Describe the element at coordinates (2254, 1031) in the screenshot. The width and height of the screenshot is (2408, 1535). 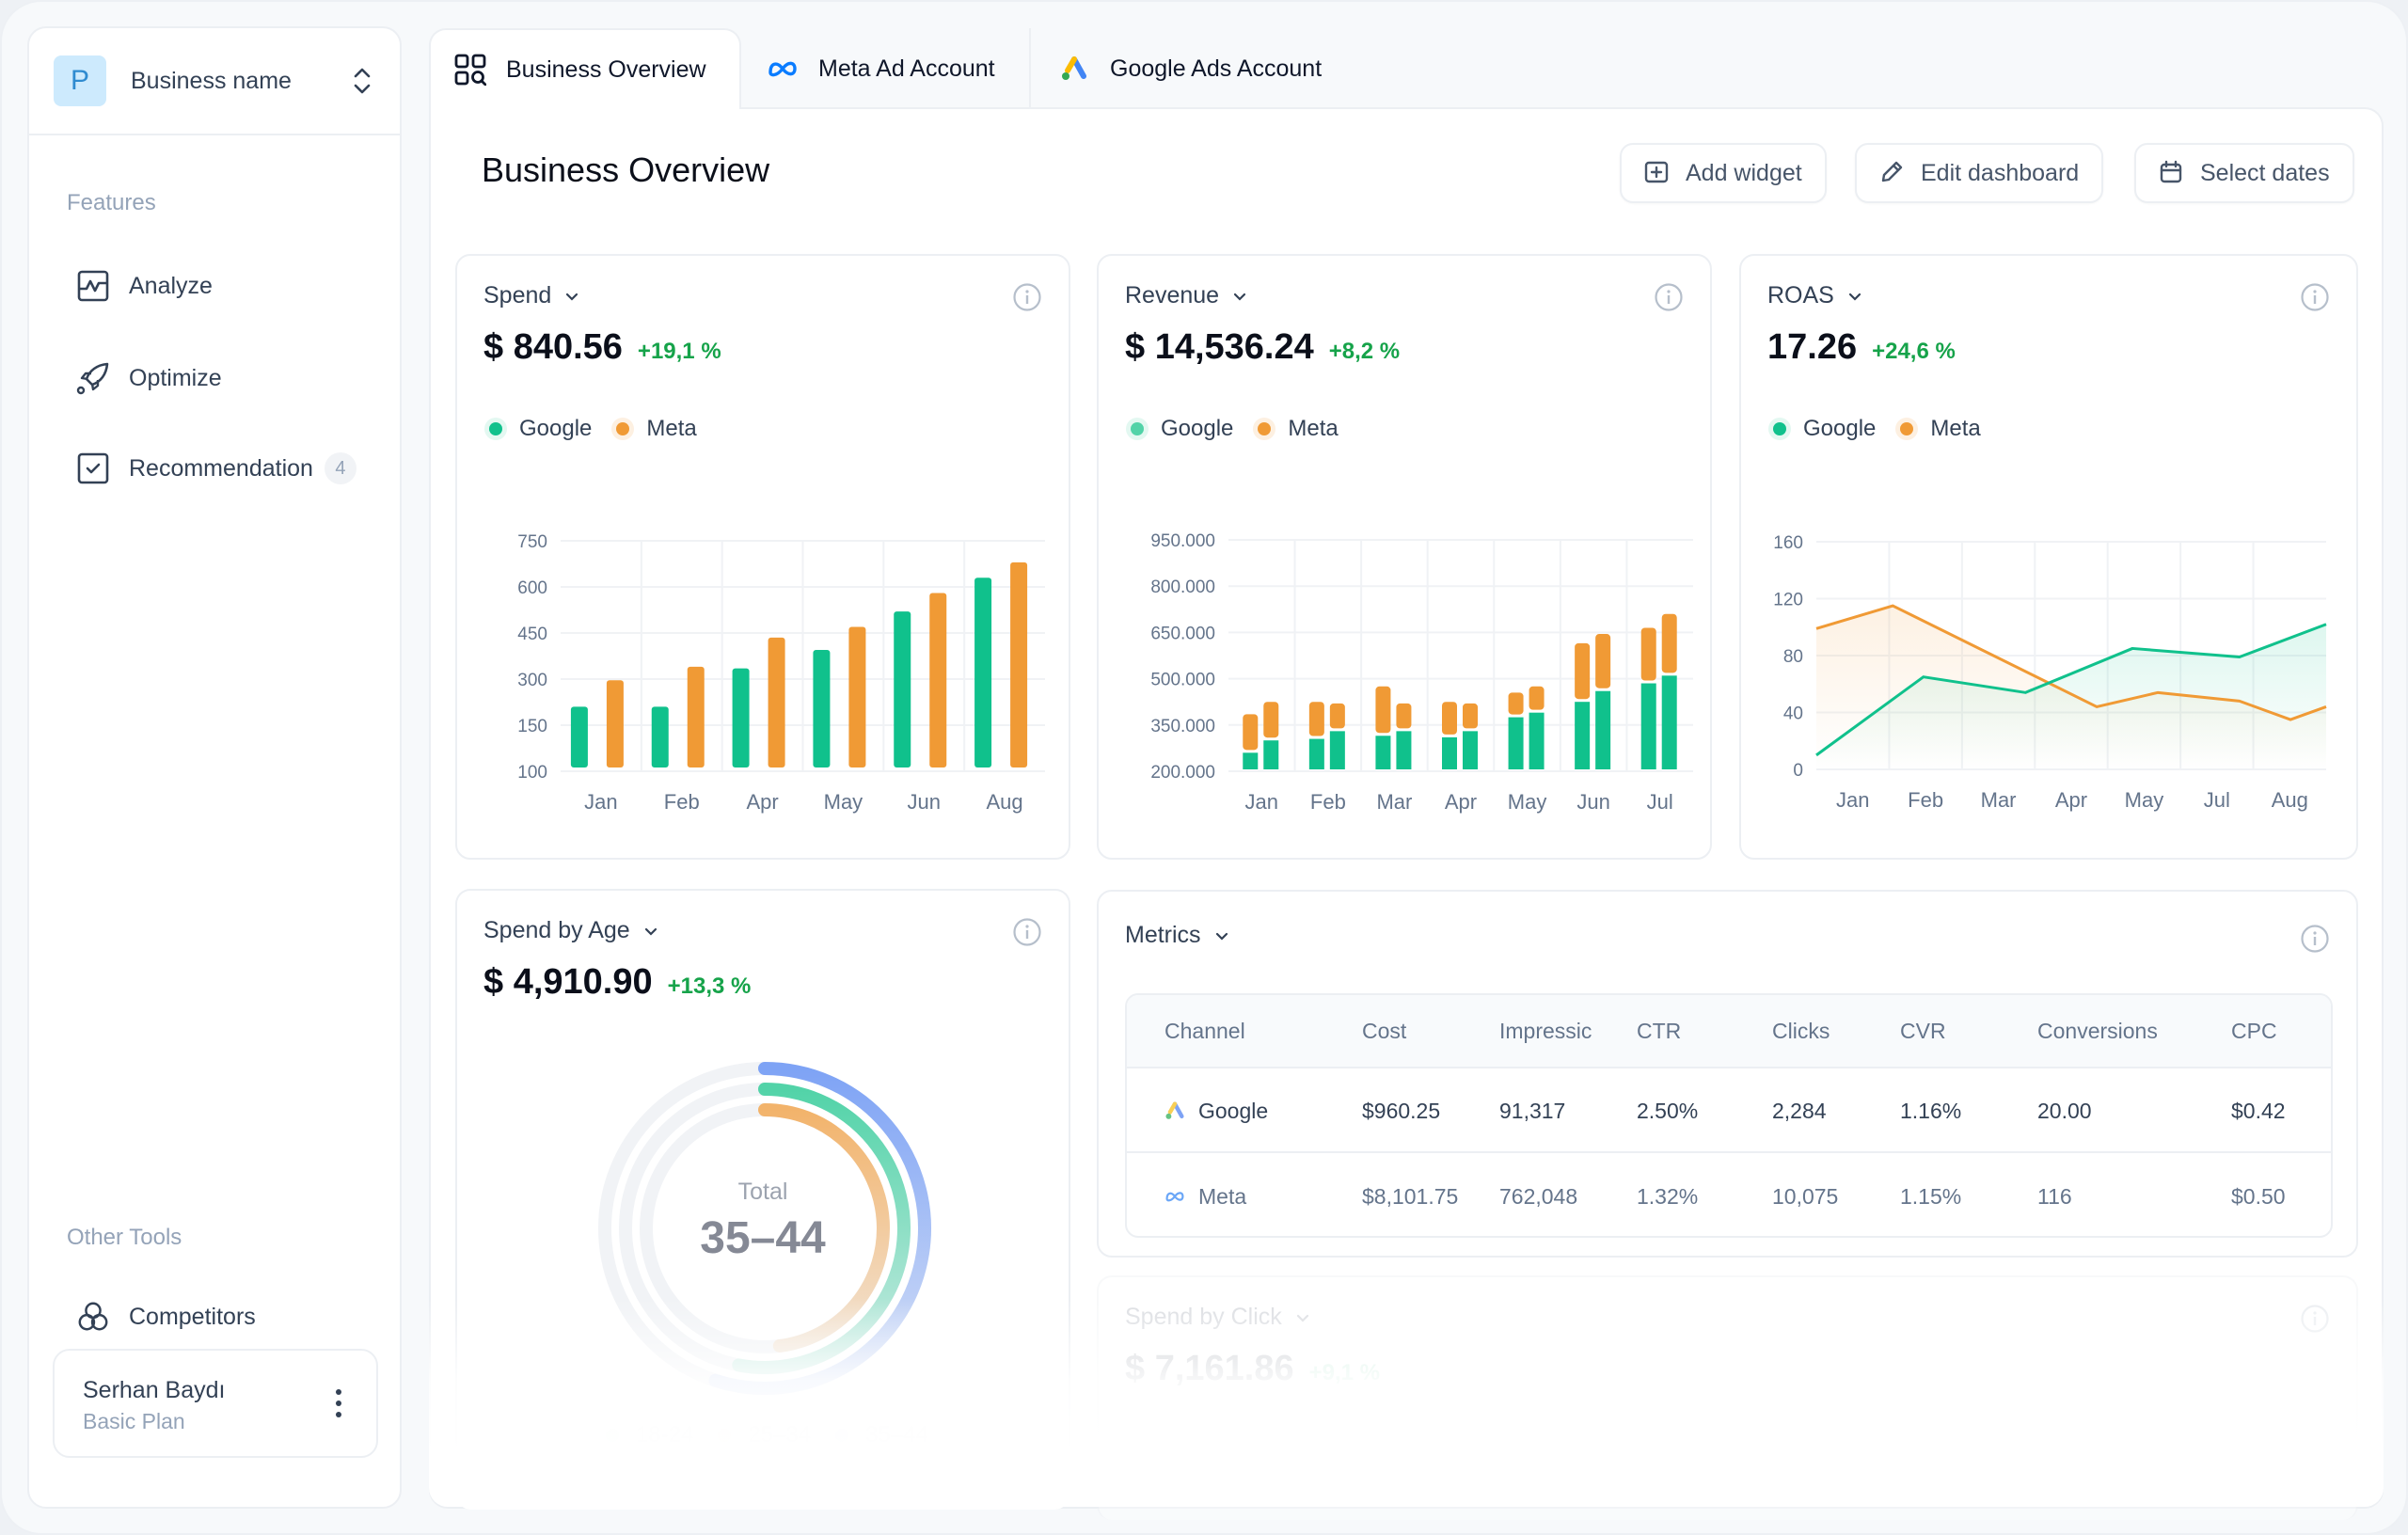
I see `column-header: CPC` at that location.